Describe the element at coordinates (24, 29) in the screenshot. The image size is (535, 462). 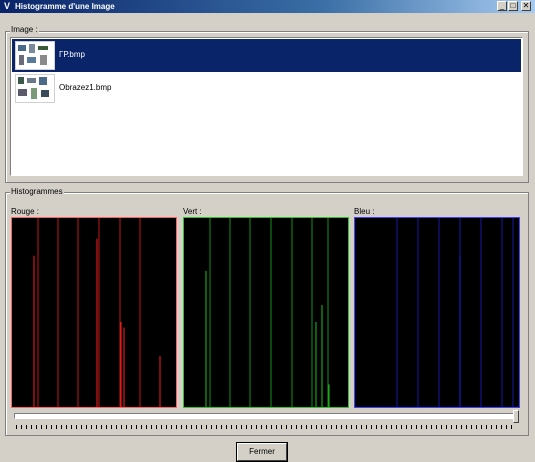
I see `image-group-label: Image :` at that location.